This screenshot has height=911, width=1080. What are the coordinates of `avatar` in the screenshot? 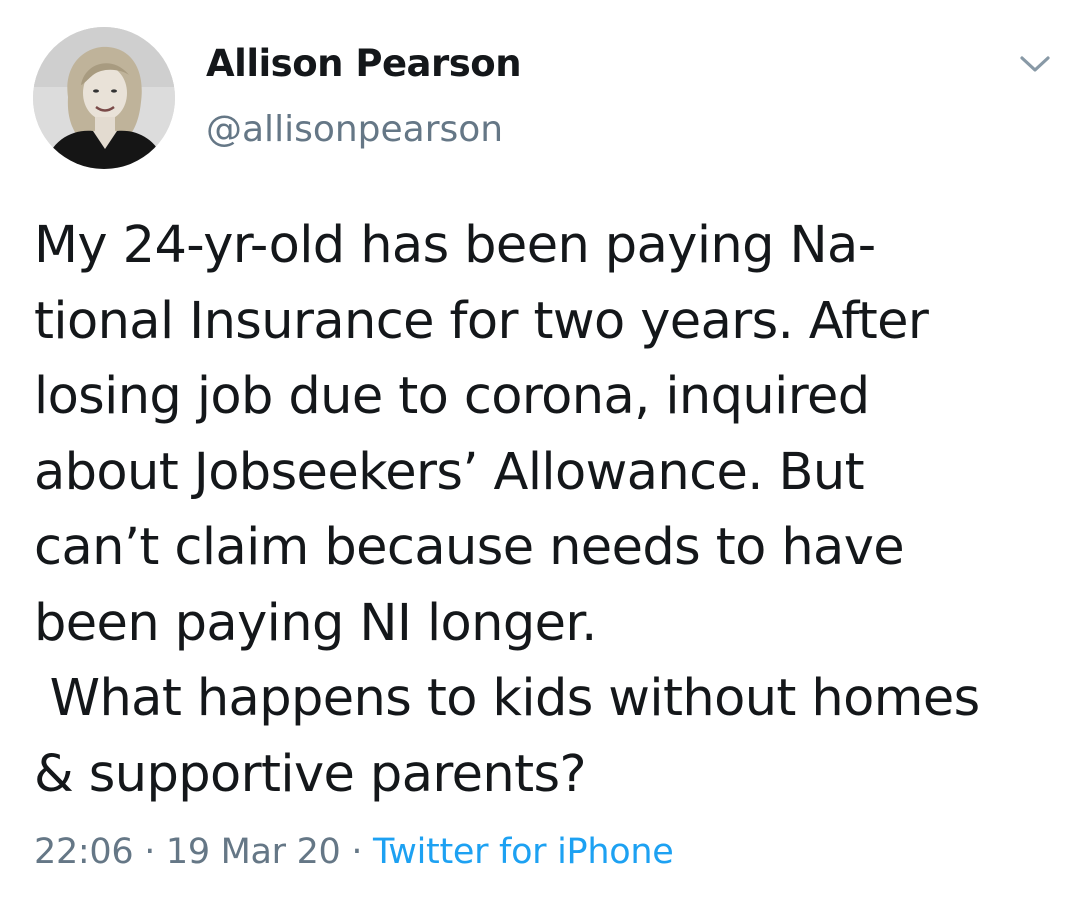 It's located at (104, 98).